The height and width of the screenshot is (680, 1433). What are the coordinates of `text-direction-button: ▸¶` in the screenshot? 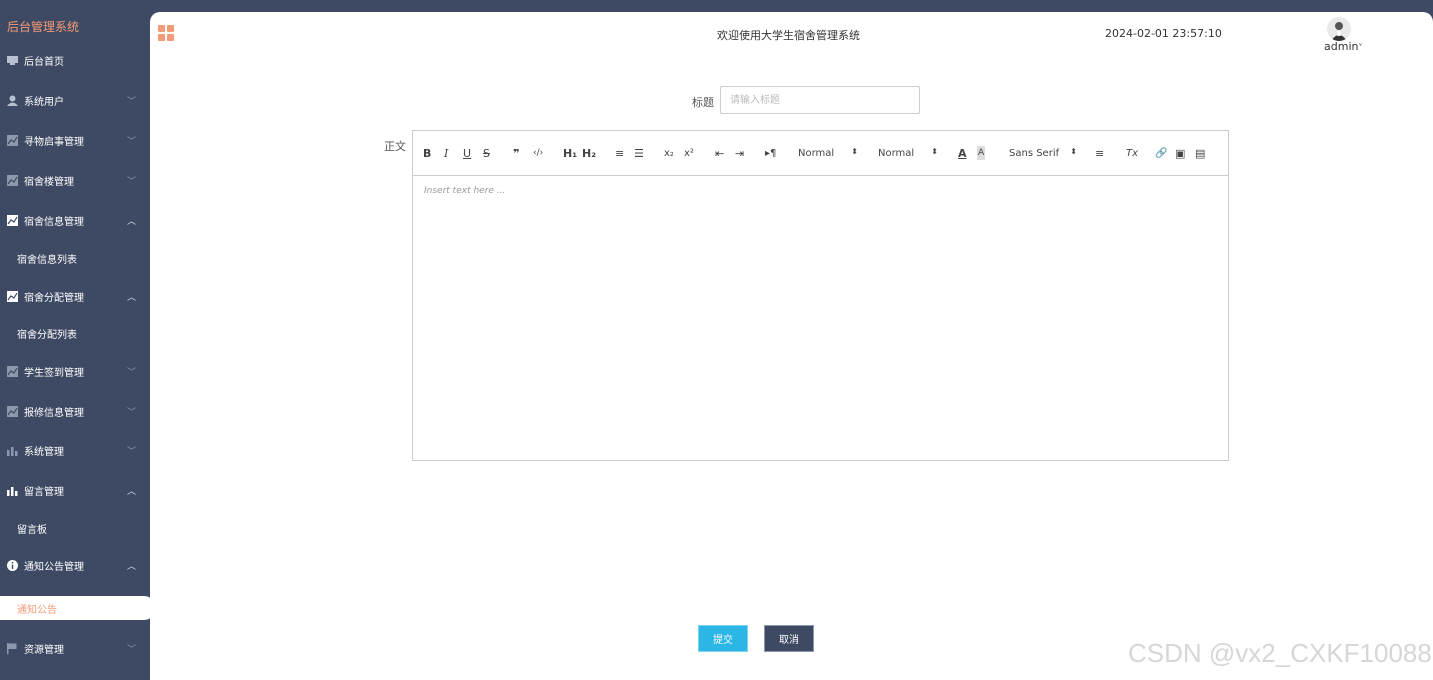 It's located at (770, 153).